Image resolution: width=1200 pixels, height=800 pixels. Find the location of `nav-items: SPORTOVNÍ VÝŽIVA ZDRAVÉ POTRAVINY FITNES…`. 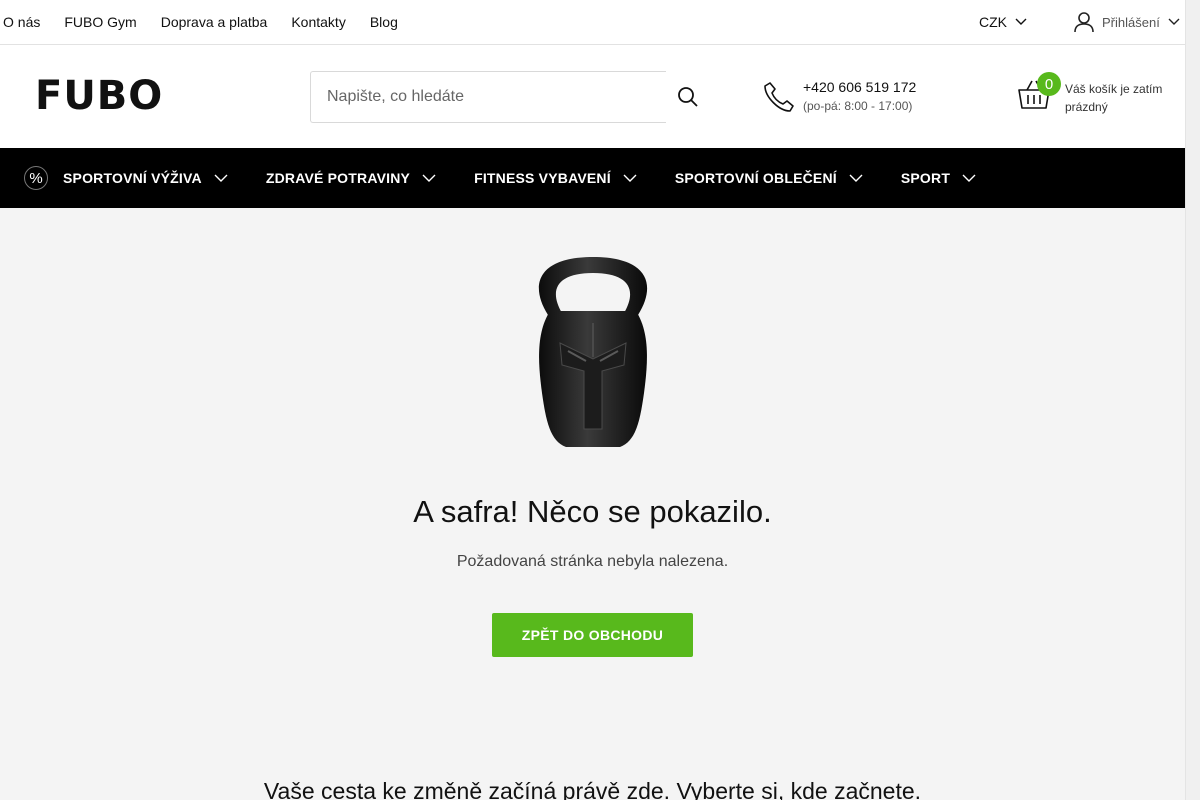

nav-items: SPORTOVNÍ VÝŽIVA ZDRAVÉ POTRAVINY FITNES… is located at coordinates (538, 178).